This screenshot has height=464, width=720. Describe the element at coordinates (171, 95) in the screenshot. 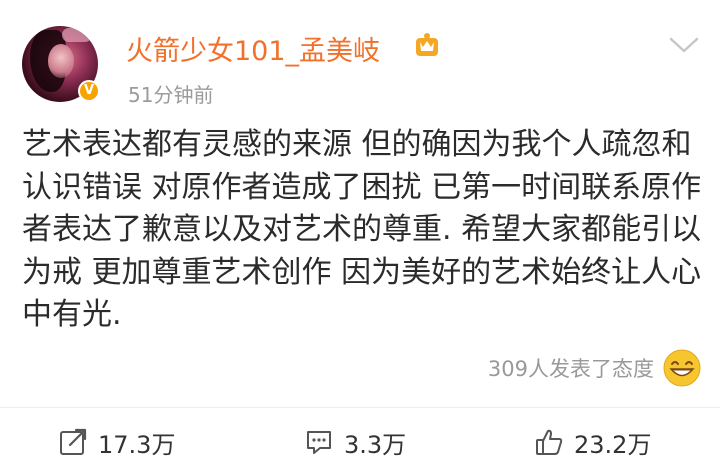

I see `post-timestamp: 51分钟前` at that location.